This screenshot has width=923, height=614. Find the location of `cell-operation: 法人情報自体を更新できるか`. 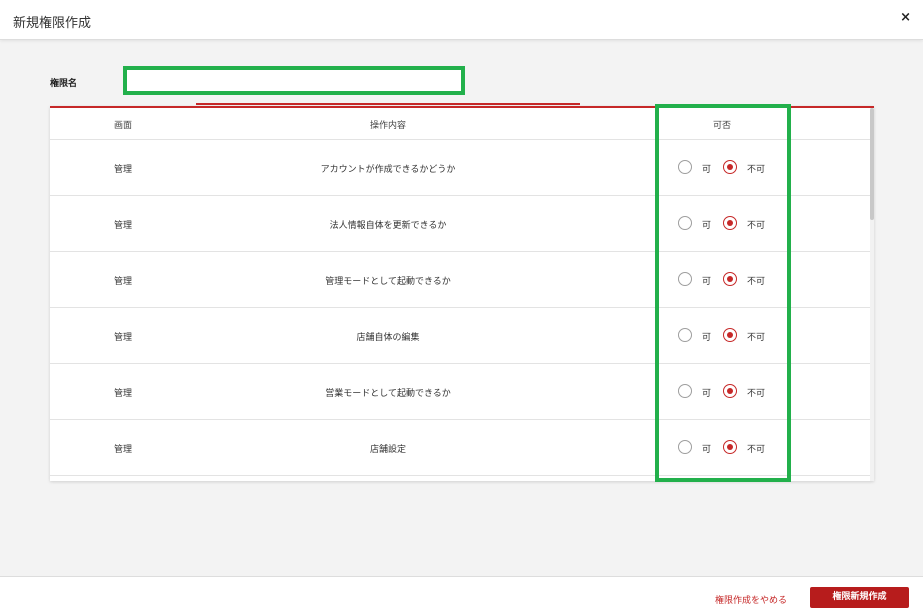

cell-operation: 法人情報自体を更新できるか is located at coordinates (388, 226).